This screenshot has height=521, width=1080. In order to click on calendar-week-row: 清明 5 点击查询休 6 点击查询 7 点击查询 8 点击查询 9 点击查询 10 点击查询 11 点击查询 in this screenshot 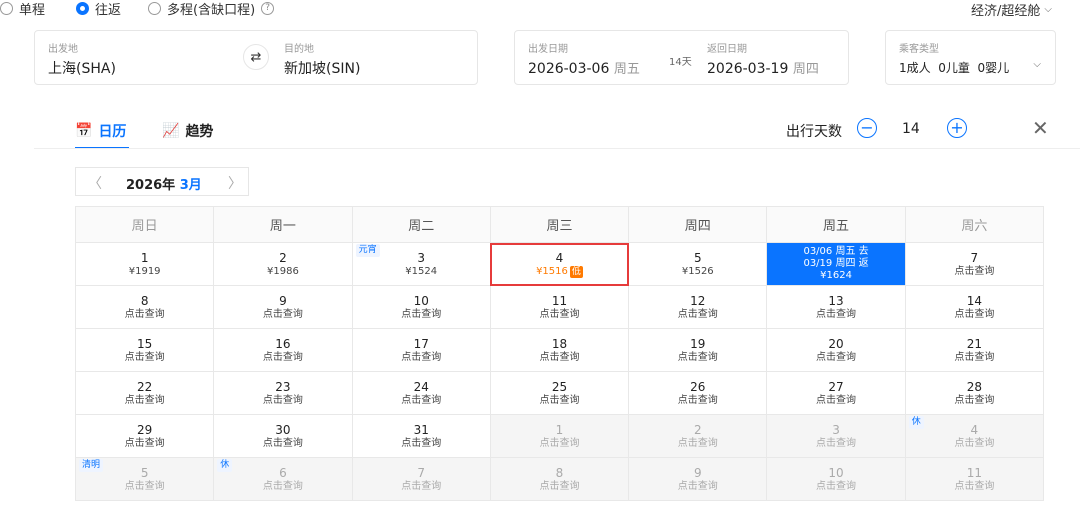, I will do `click(559, 479)`.